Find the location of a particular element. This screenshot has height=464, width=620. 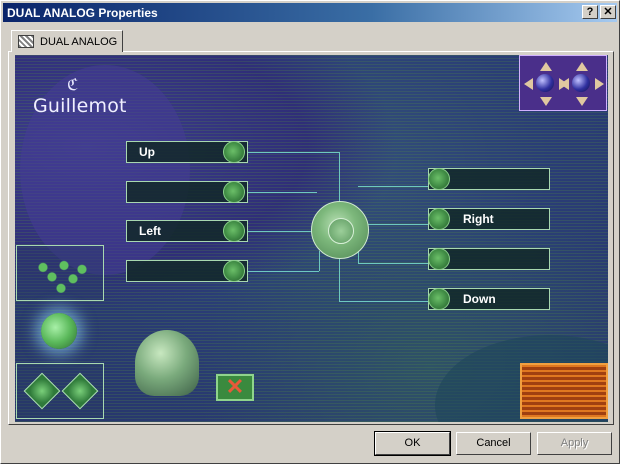

help-button: ? is located at coordinates (590, 12).